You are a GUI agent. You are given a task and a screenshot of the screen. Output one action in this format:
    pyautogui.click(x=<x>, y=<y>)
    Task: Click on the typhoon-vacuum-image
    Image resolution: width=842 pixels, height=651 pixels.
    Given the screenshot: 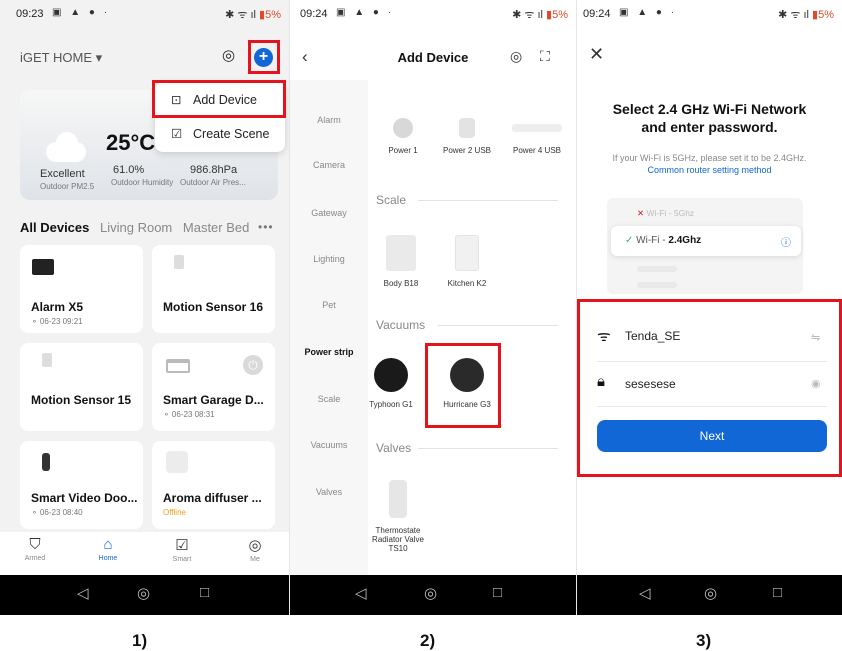 What is the action you would take?
    pyautogui.click(x=391, y=375)
    